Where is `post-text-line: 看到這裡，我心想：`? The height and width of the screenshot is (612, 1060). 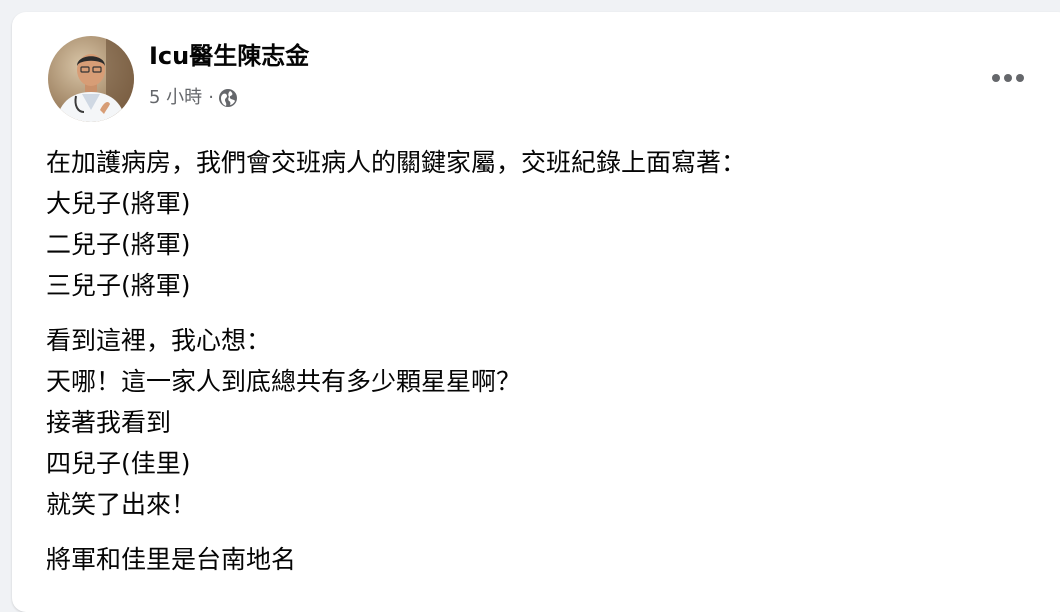 post-text-line: 看到這裡，我心想： is located at coordinates (159, 340).